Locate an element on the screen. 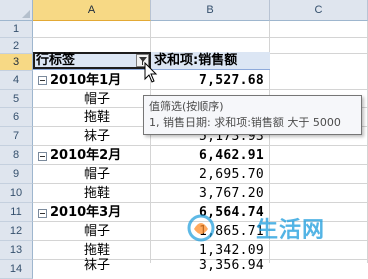  row-header: 2 is located at coordinates (16, 46).